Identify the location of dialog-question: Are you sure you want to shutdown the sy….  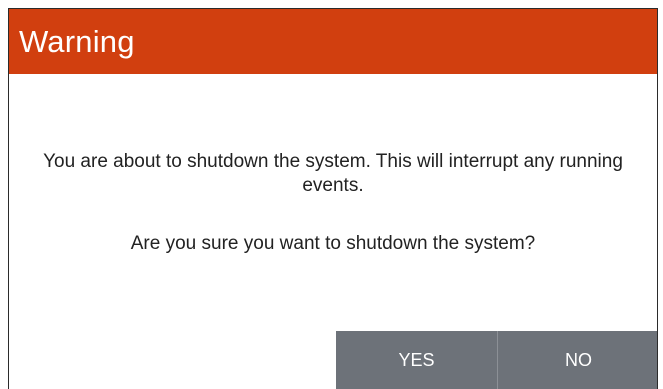
(333, 243).